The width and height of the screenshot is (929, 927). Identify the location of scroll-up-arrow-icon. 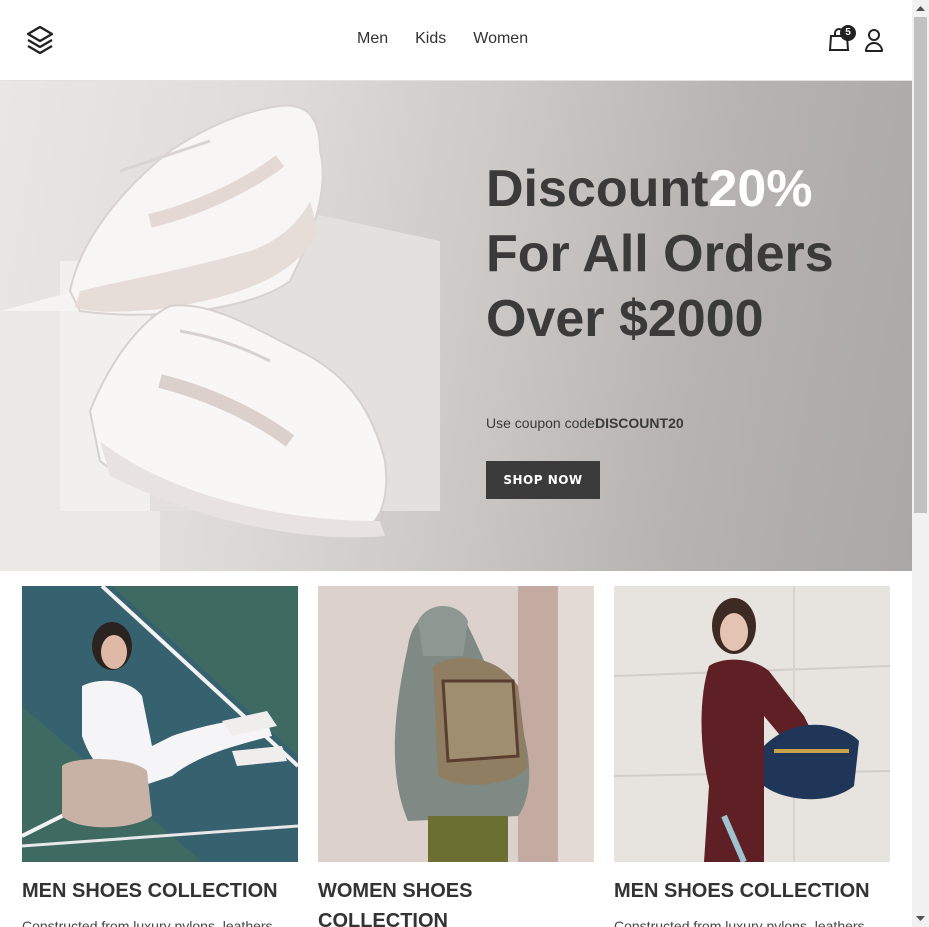
(920, 8).